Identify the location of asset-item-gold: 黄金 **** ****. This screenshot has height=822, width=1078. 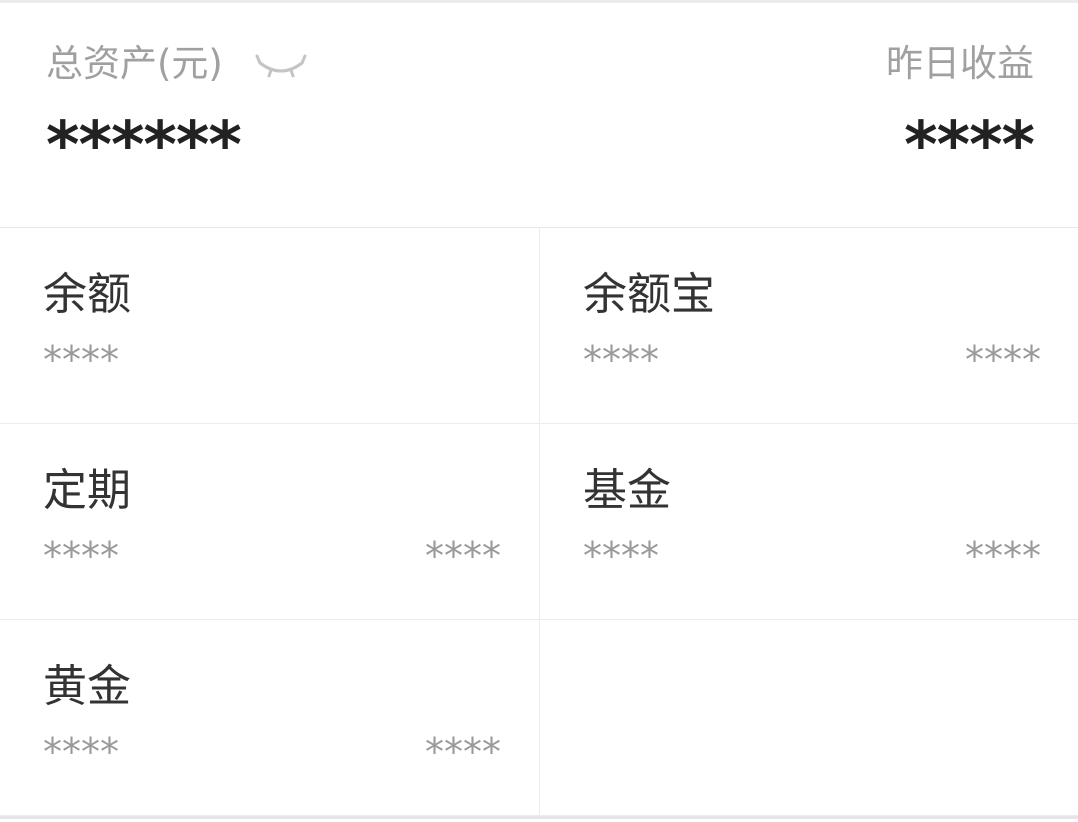
(270, 718).